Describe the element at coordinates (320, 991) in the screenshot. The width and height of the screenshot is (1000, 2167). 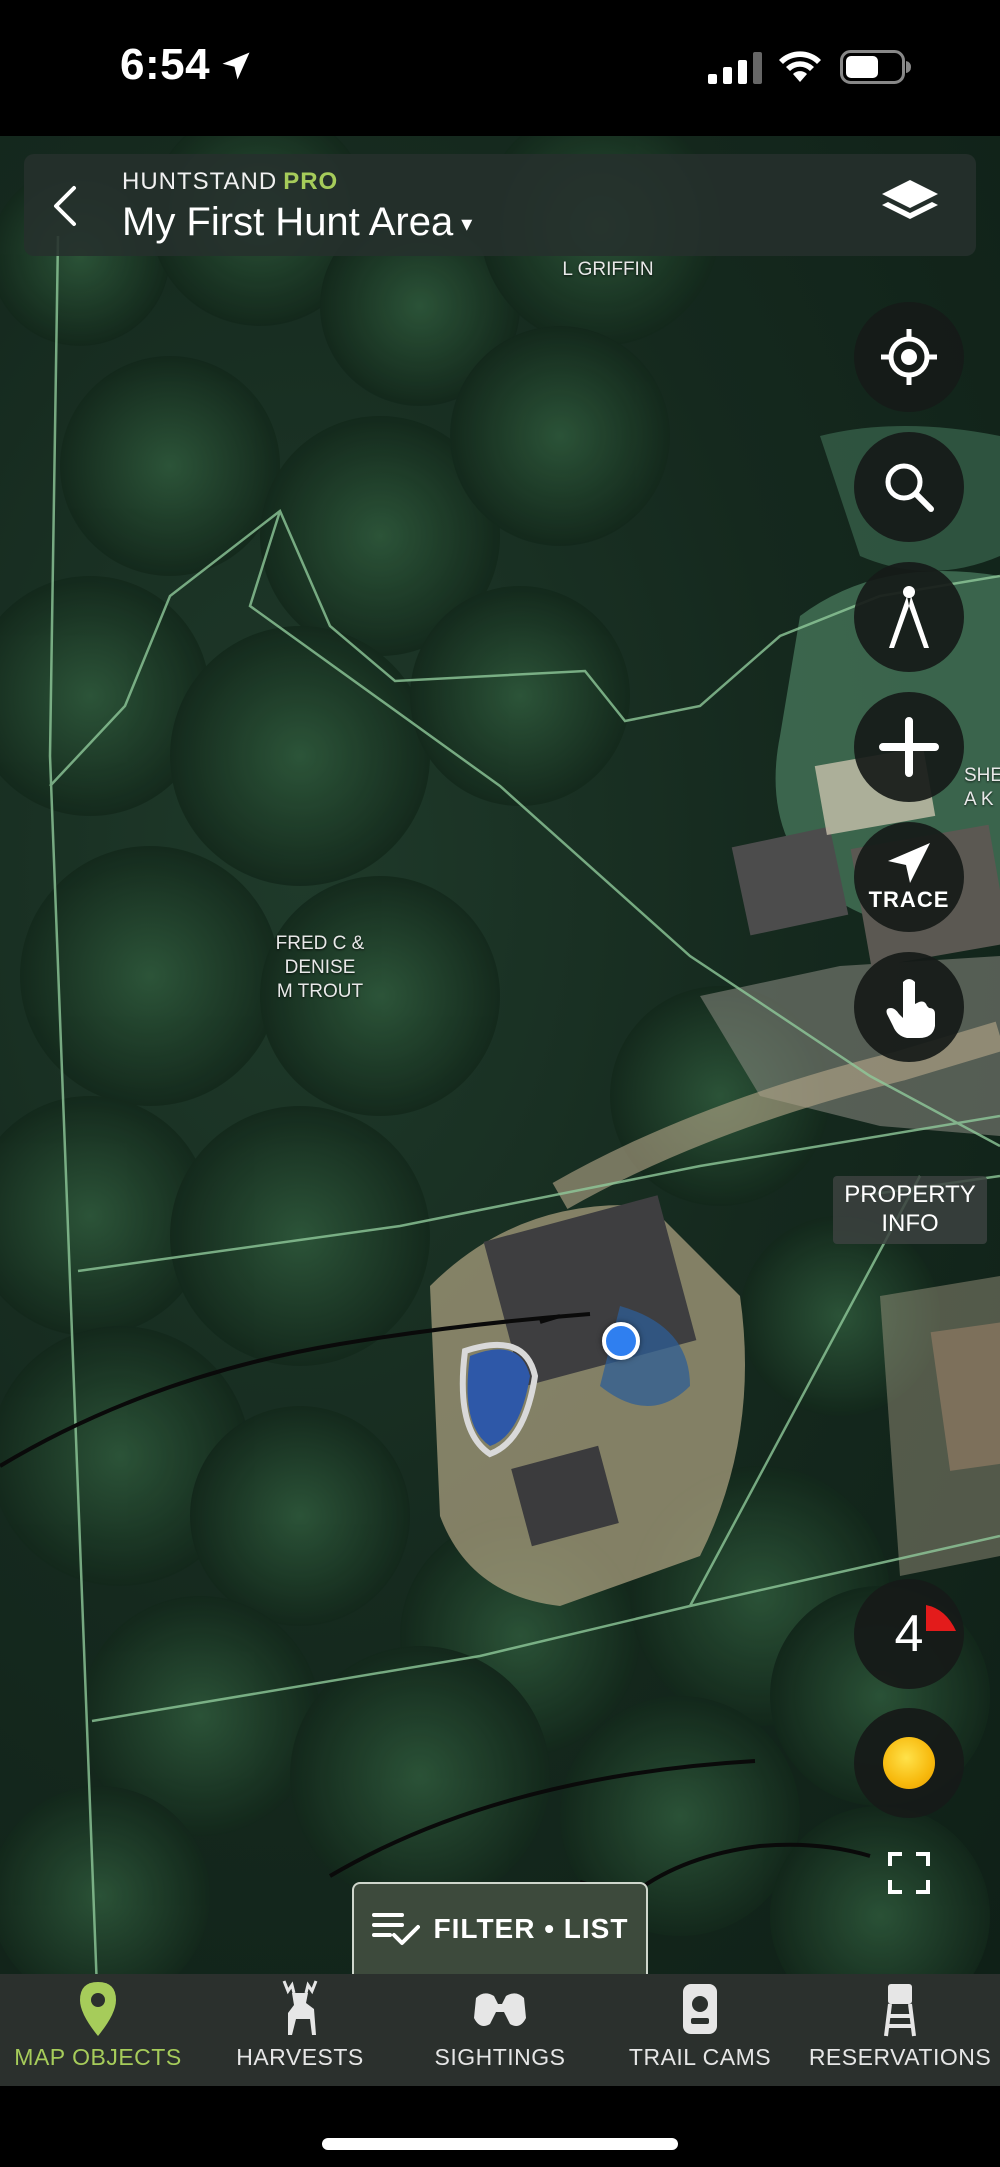
I see `parcel-label-trout-line3: M TROUT` at that location.